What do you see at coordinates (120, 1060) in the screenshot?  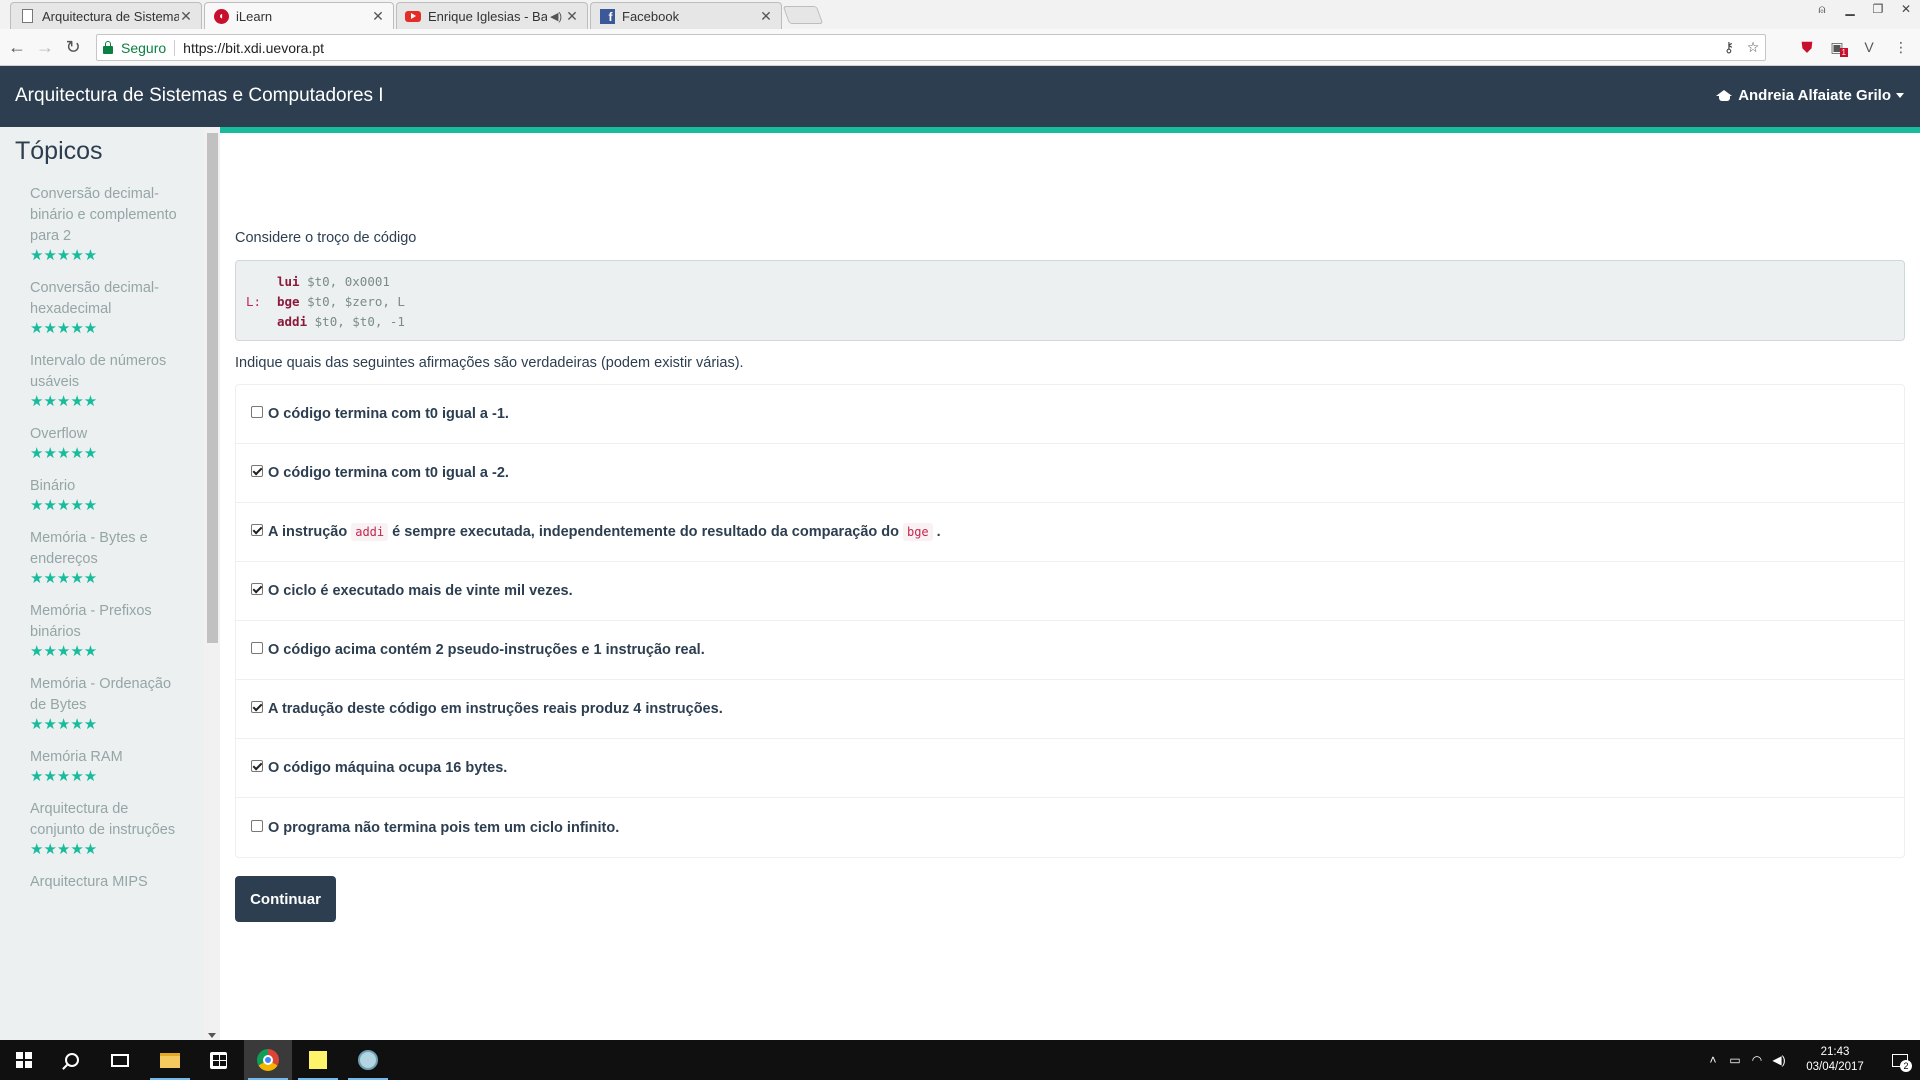 I see `task-view-icon` at bounding box center [120, 1060].